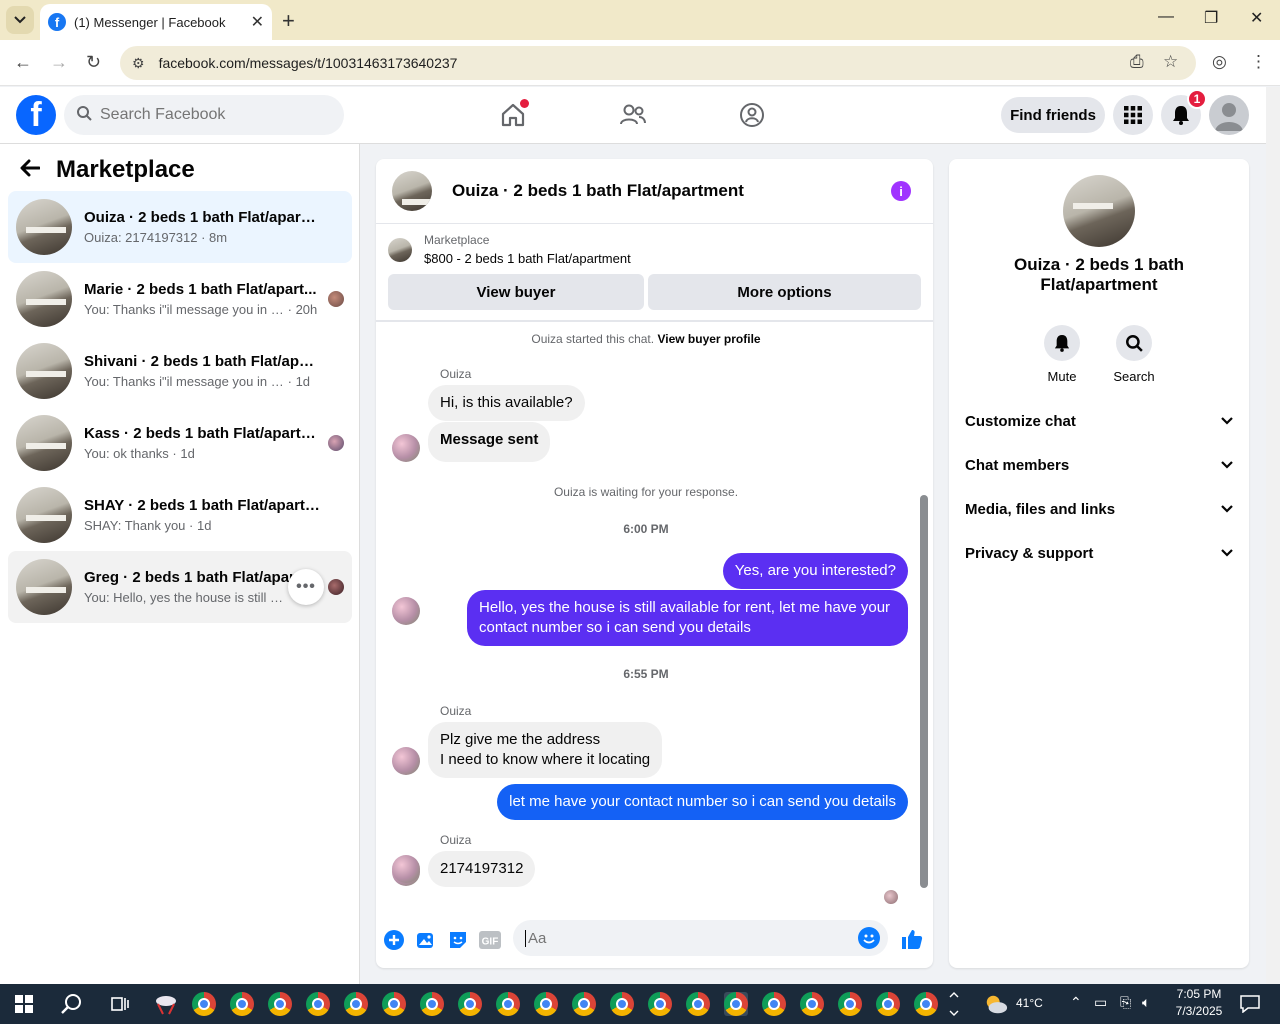  Describe the element at coordinates (1099, 553) in the screenshot. I see `privacy-support-row: Privacy & support` at that location.